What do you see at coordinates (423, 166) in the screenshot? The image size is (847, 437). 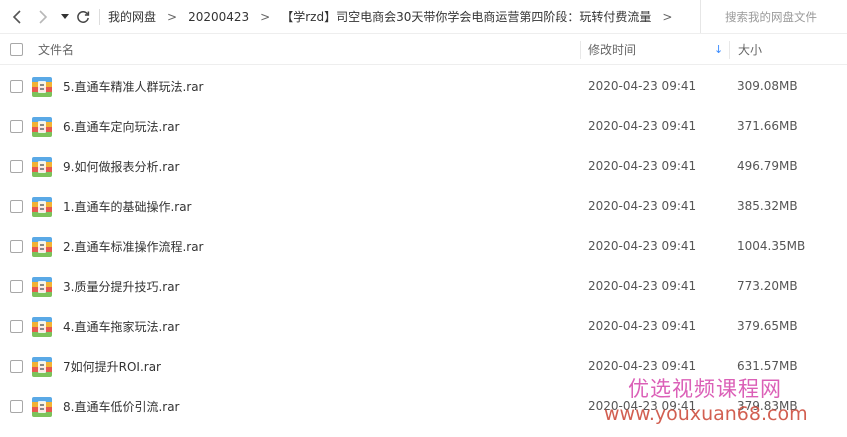 I see `file-row: 9.如何做报表分析.rar 2020-04-23 09:41 496.79MB` at bounding box center [423, 166].